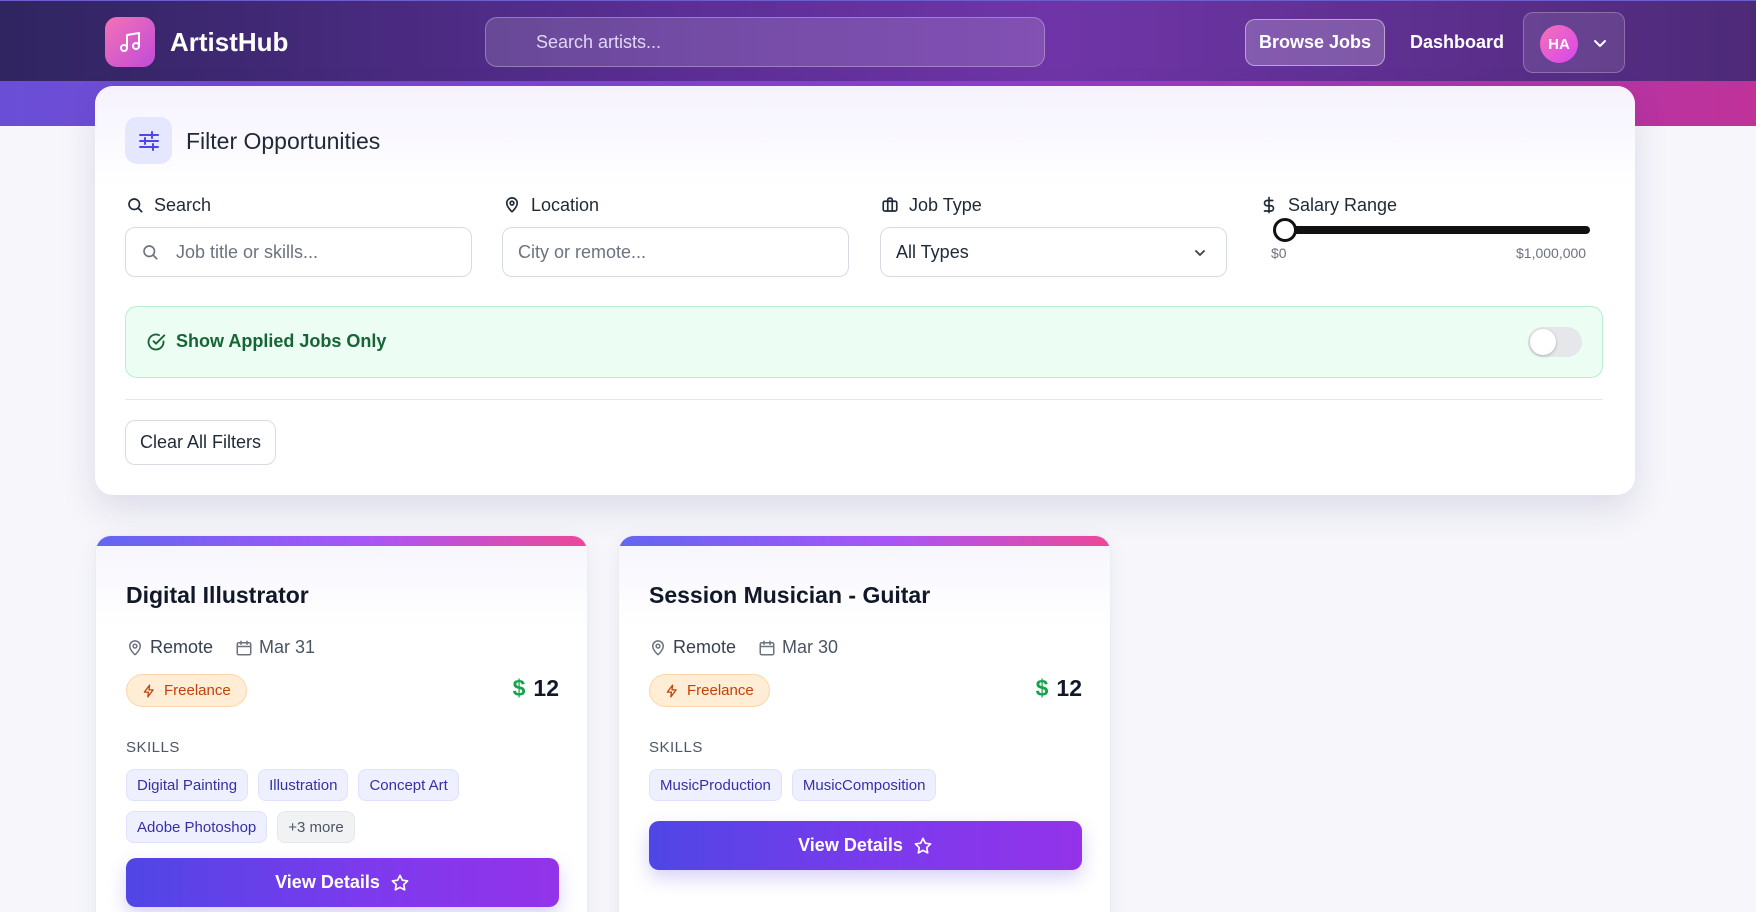 The width and height of the screenshot is (1756, 912). I want to click on skill-chip: Concept Art, so click(408, 785).